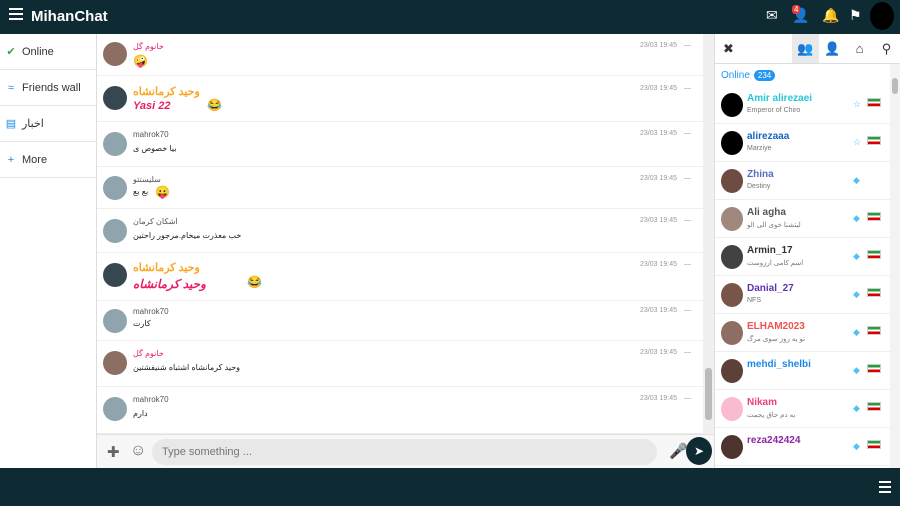 The width and height of the screenshot is (900, 506). Describe the element at coordinates (807, 295) in the screenshot. I see `user-row: Danial_27 NFS ◆` at that location.